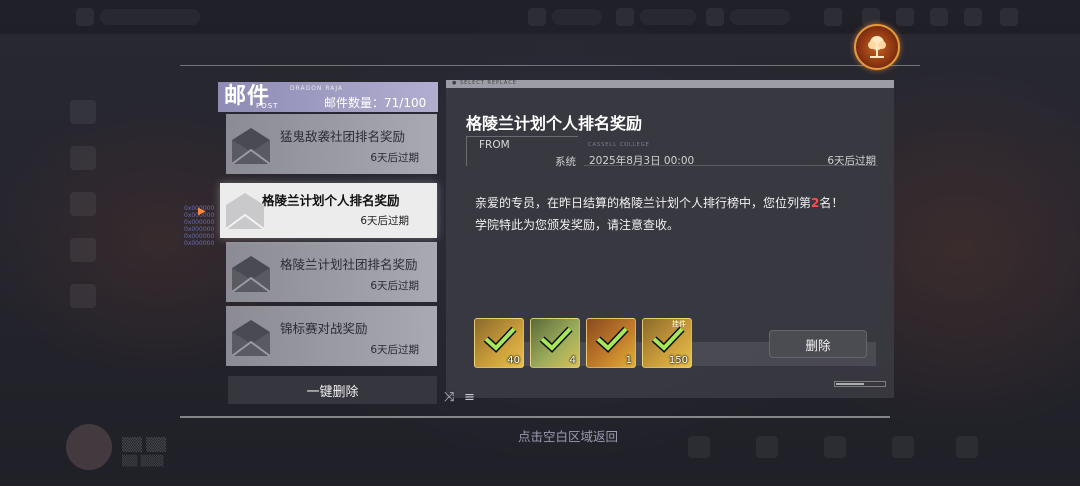 This screenshot has height=486, width=1080. Describe the element at coordinates (550, 65) in the screenshot. I see `divider-top` at that location.